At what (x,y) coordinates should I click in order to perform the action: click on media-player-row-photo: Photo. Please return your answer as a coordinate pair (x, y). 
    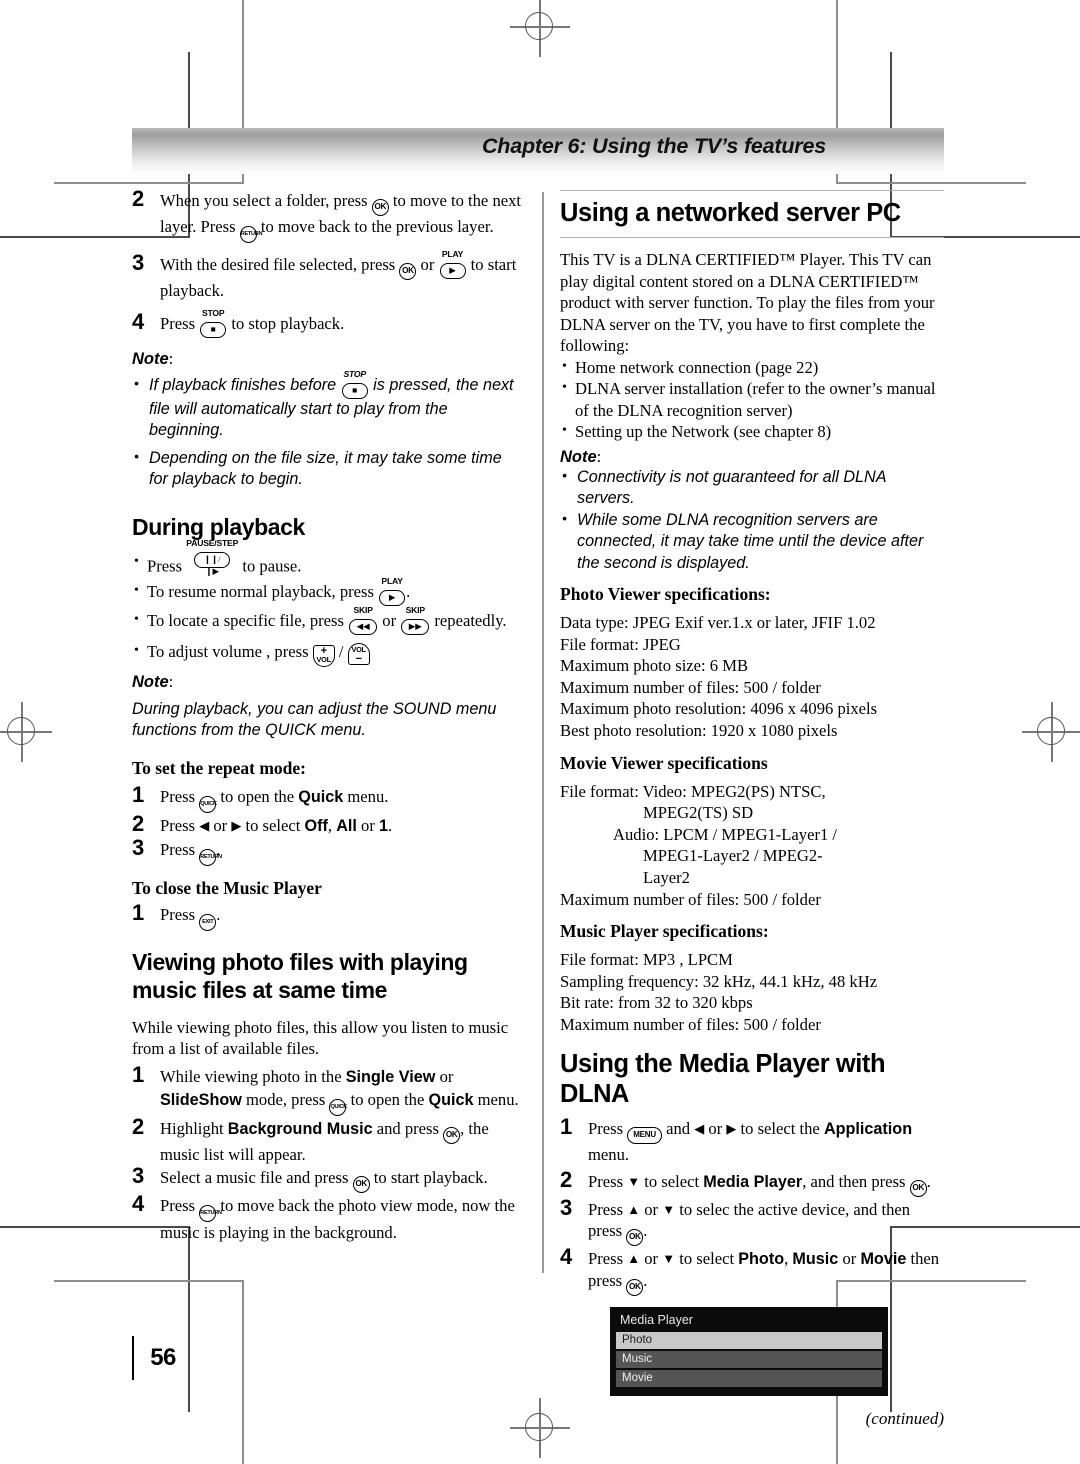
    Looking at the image, I should click on (749, 1341).